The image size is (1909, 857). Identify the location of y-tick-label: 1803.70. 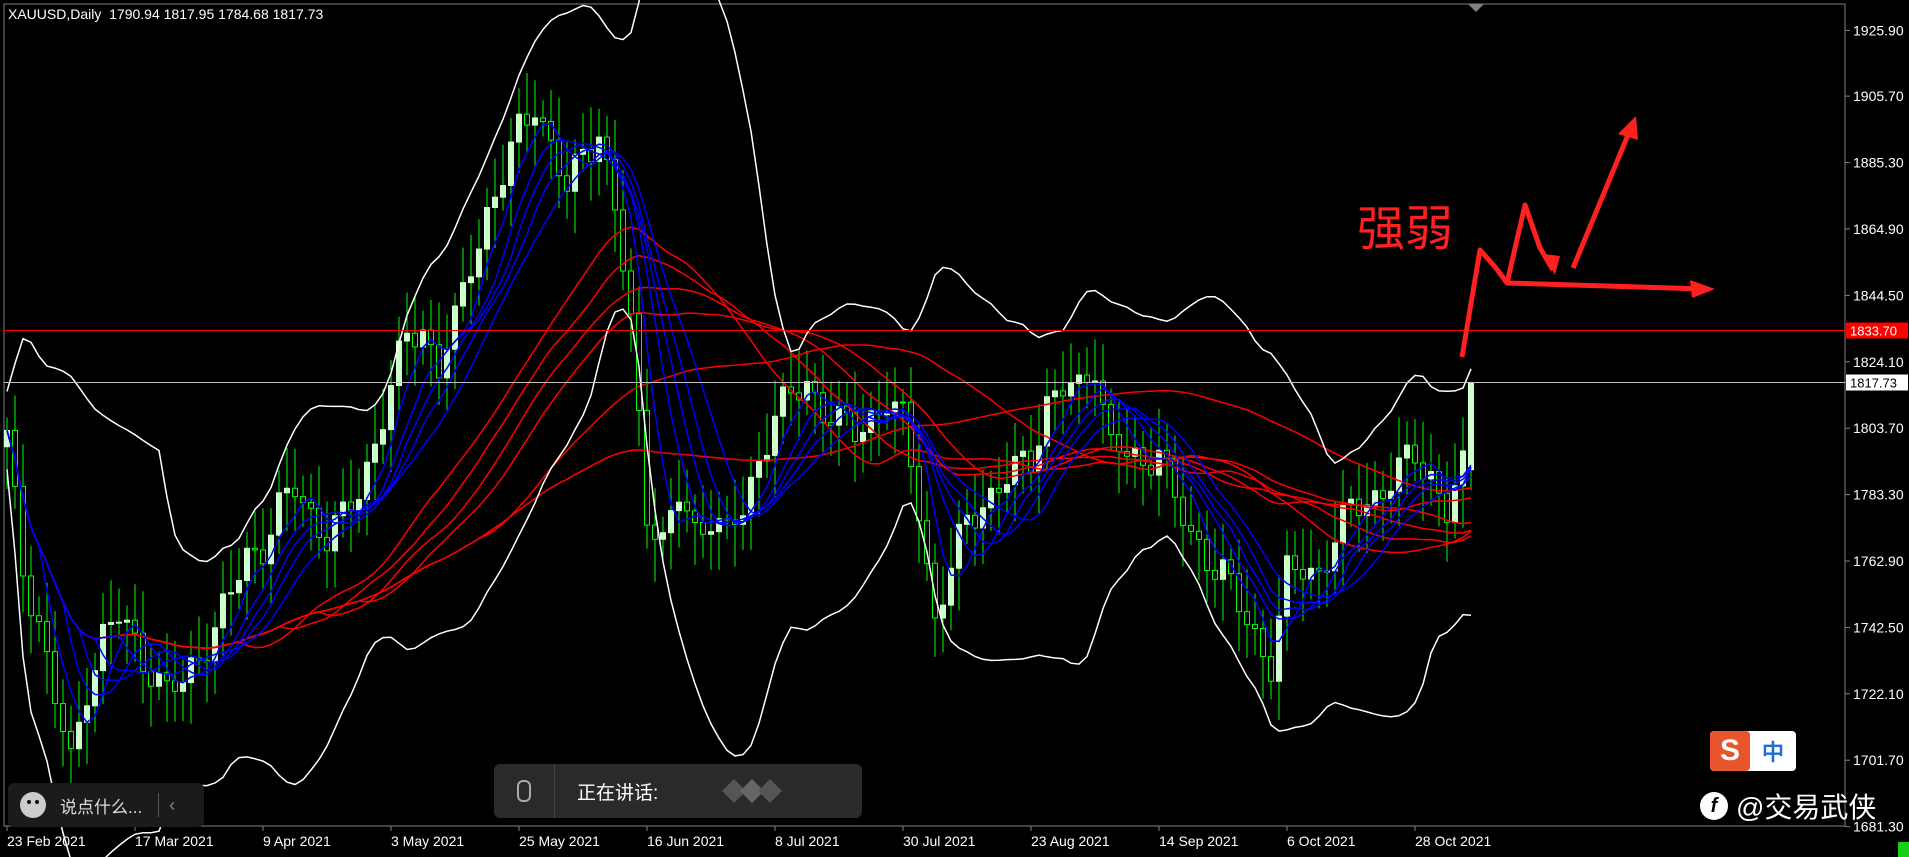
(1878, 428).